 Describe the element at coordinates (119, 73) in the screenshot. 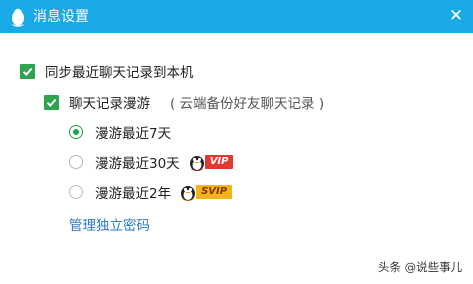

I see `sync-recent-label: 同步最近聊天记录到本机` at that location.